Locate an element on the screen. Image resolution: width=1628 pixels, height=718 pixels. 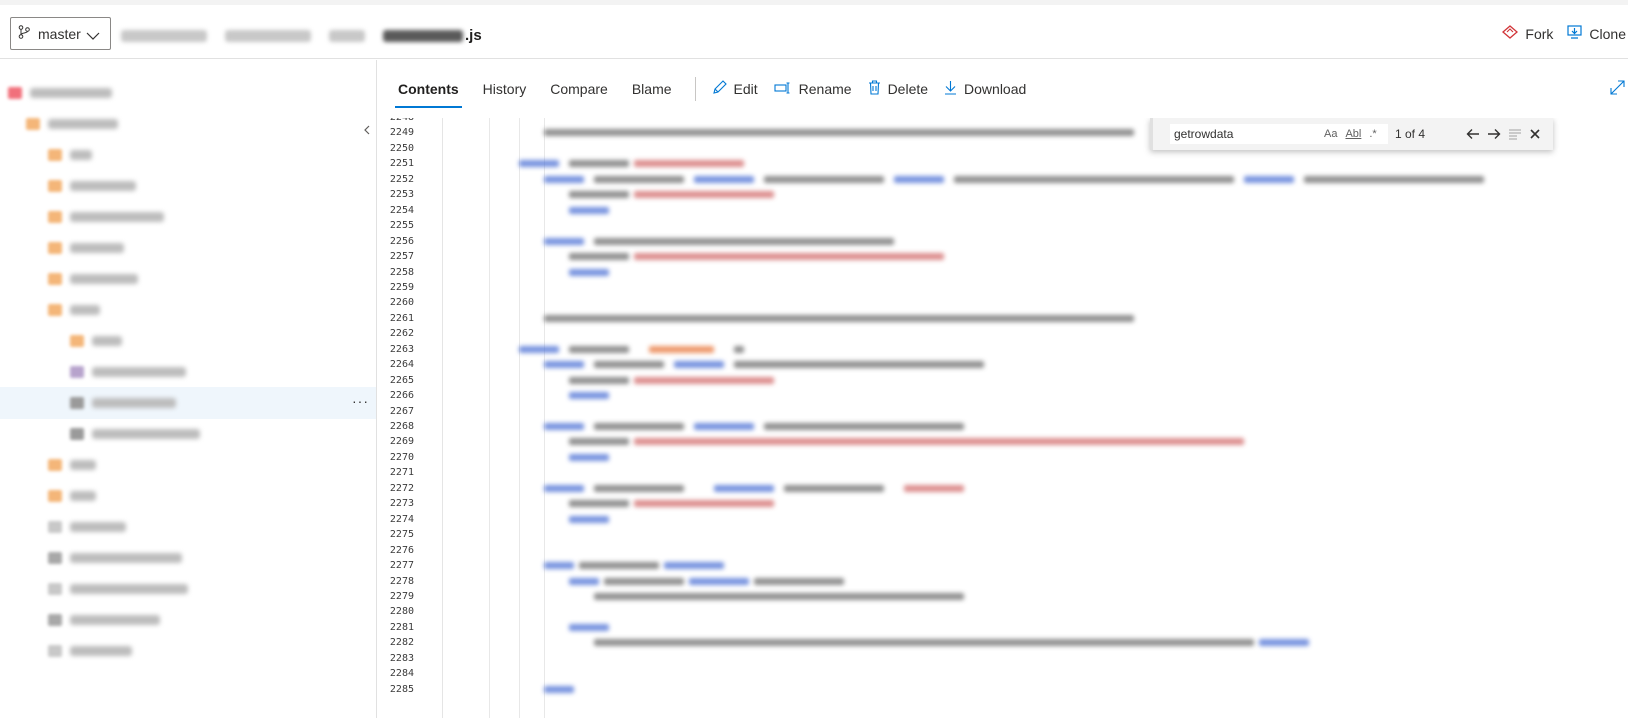
line-number: 2262 is located at coordinates (401, 334).